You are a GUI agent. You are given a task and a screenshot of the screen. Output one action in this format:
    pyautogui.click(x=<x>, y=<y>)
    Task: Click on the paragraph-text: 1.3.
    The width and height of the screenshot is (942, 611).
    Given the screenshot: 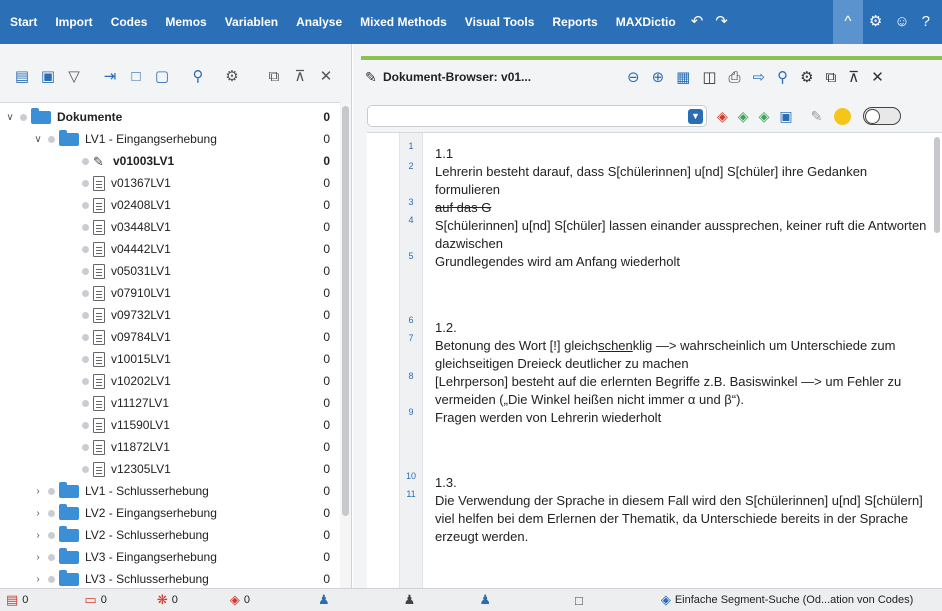 What is the action you would take?
    pyautogui.click(x=682, y=483)
    